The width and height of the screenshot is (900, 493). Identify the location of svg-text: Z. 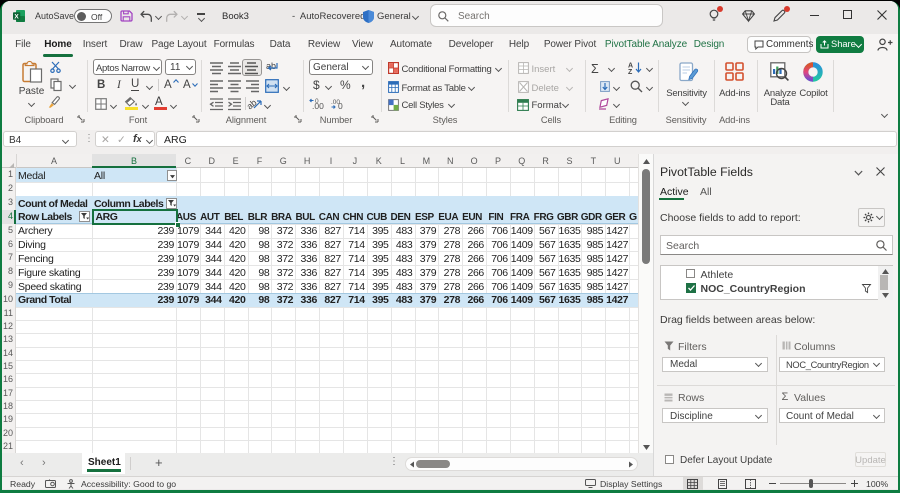
(630, 72).